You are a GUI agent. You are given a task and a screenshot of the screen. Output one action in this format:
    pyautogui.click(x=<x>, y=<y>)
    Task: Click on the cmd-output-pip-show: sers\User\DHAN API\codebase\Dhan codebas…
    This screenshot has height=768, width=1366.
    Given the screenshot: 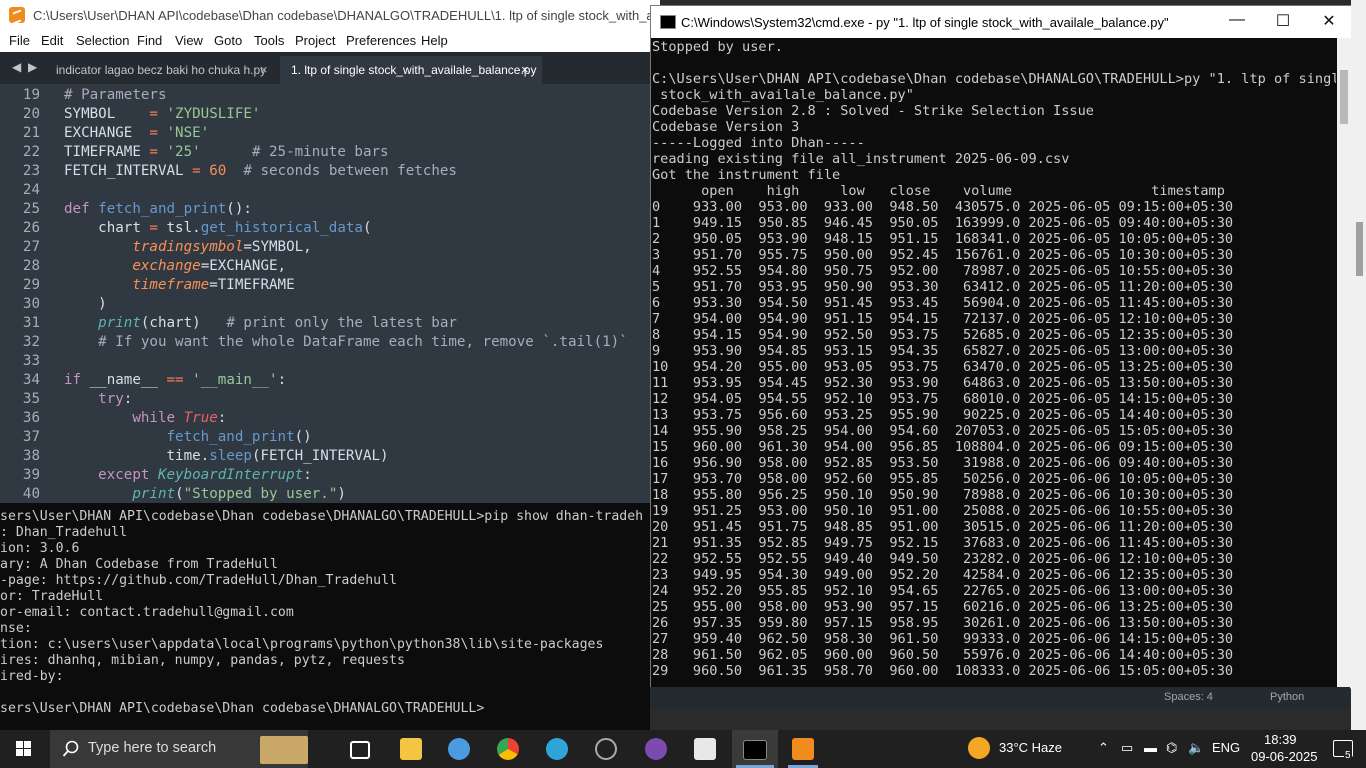 What is the action you would take?
    pyautogui.click(x=325, y=620)
    